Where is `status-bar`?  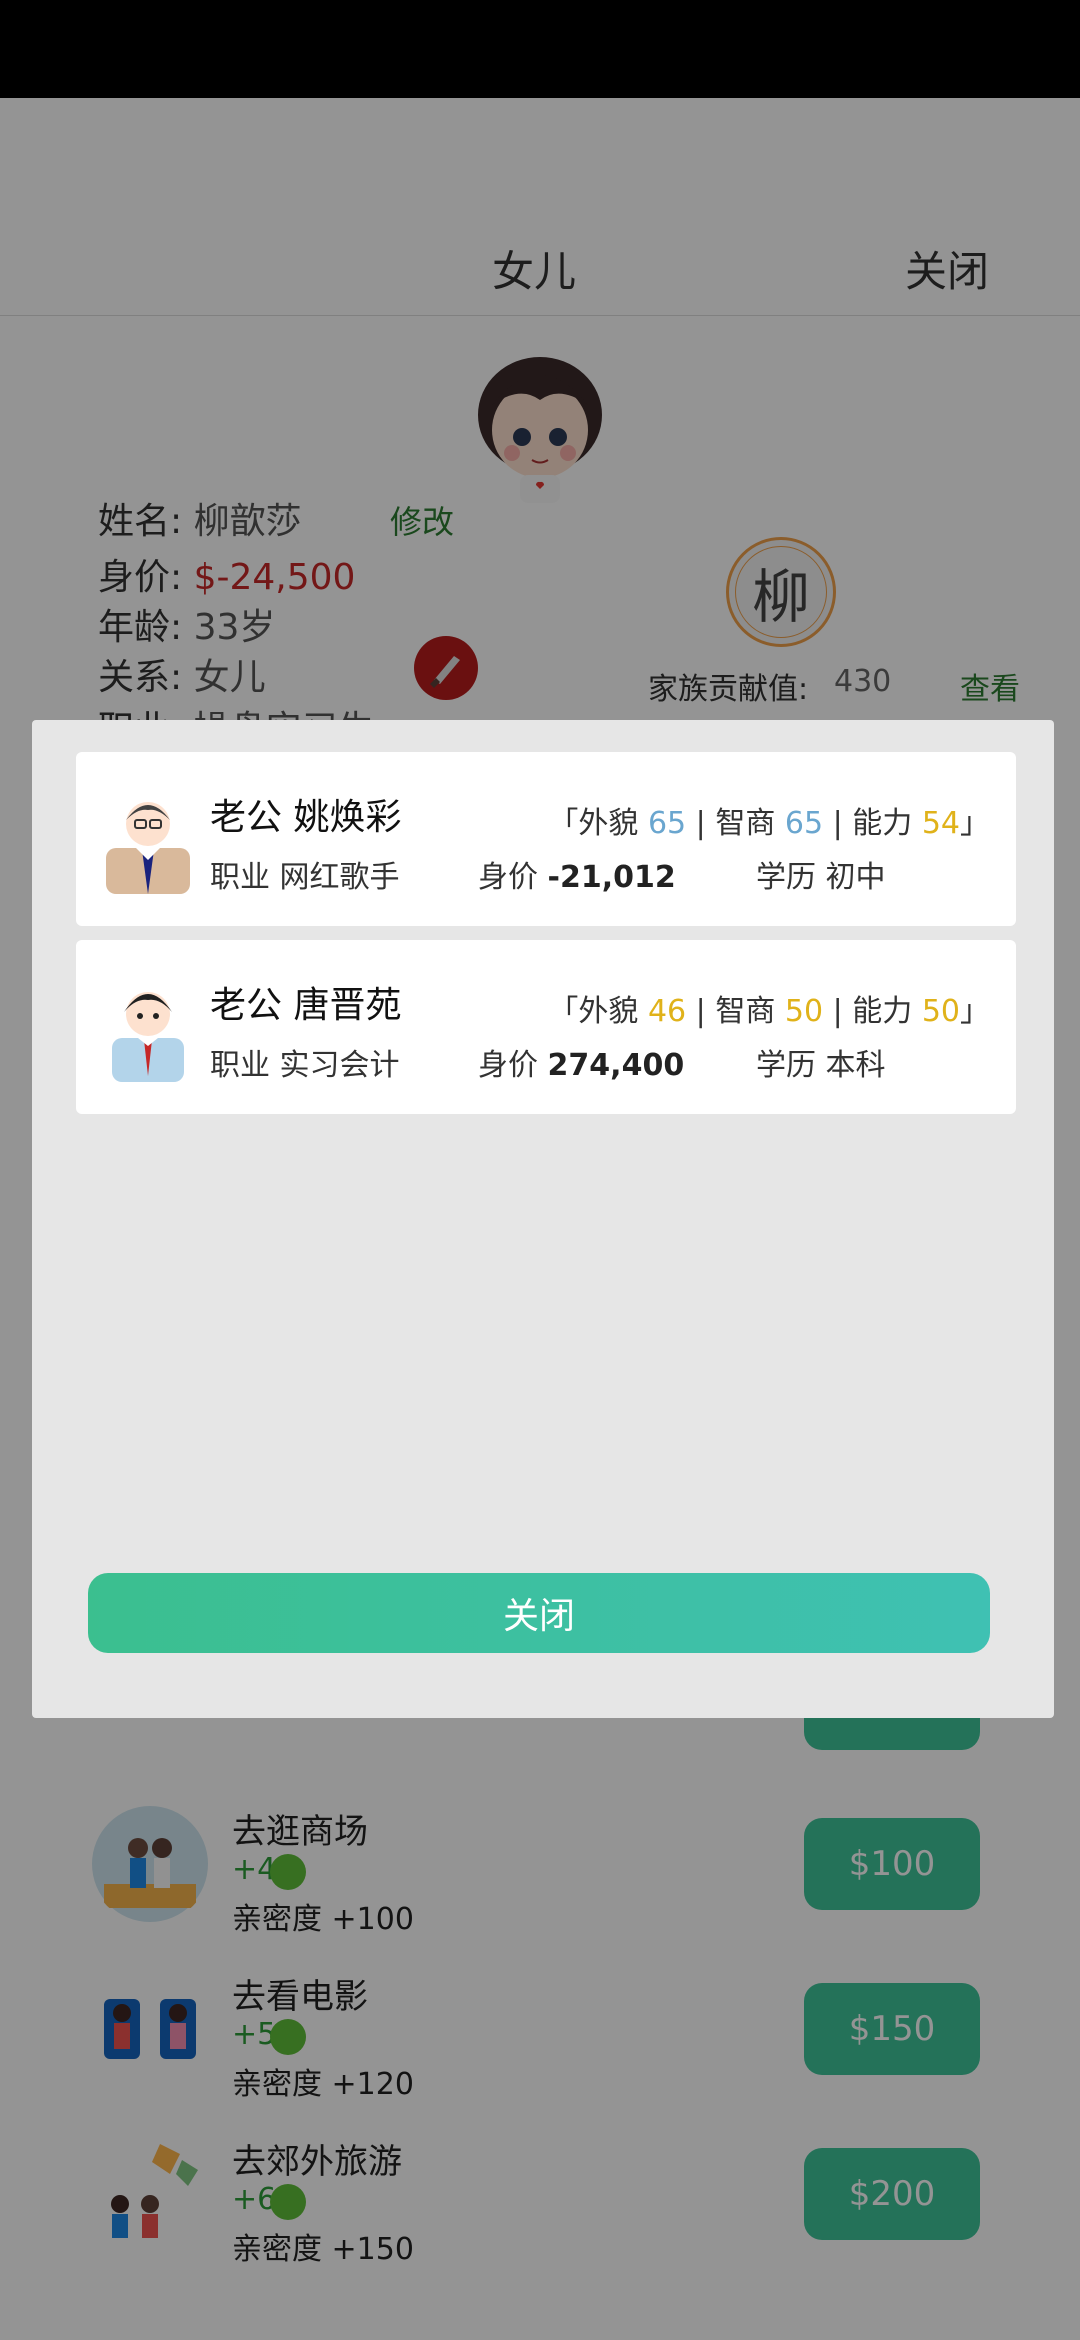
status-bar is located at coordinates (540, 49).